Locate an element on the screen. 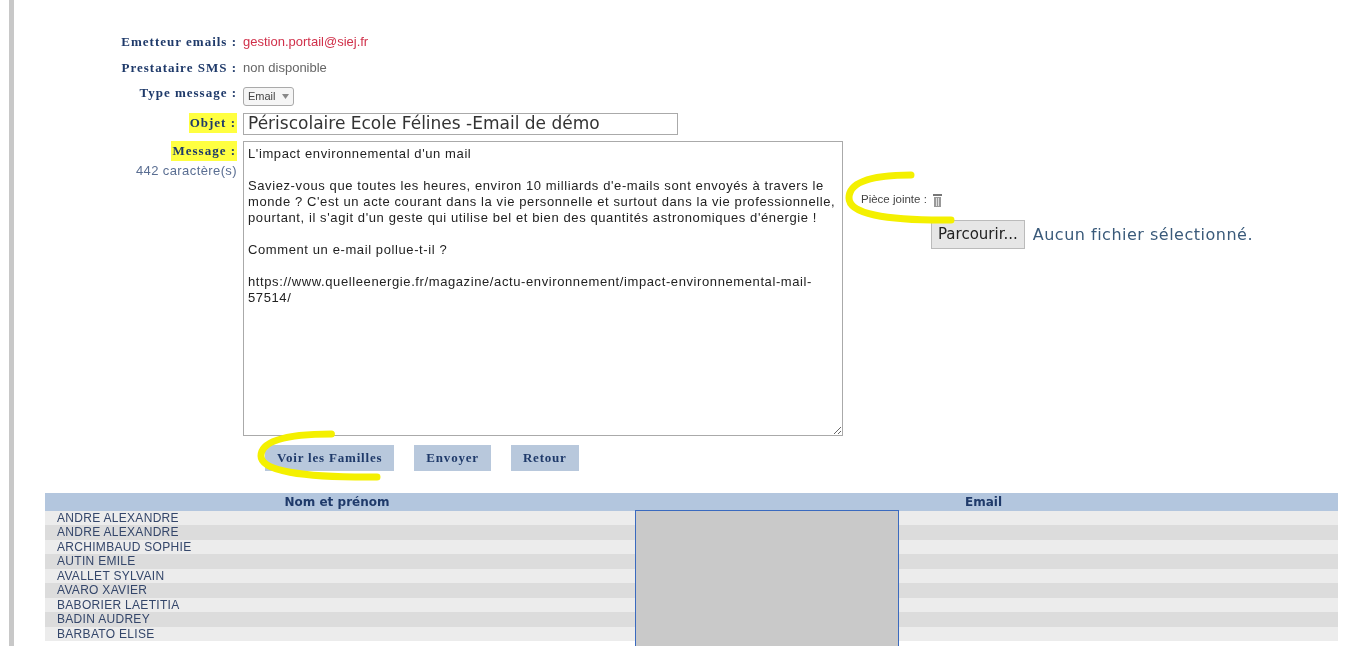  trash-icon is located at coordinates (937, 199).